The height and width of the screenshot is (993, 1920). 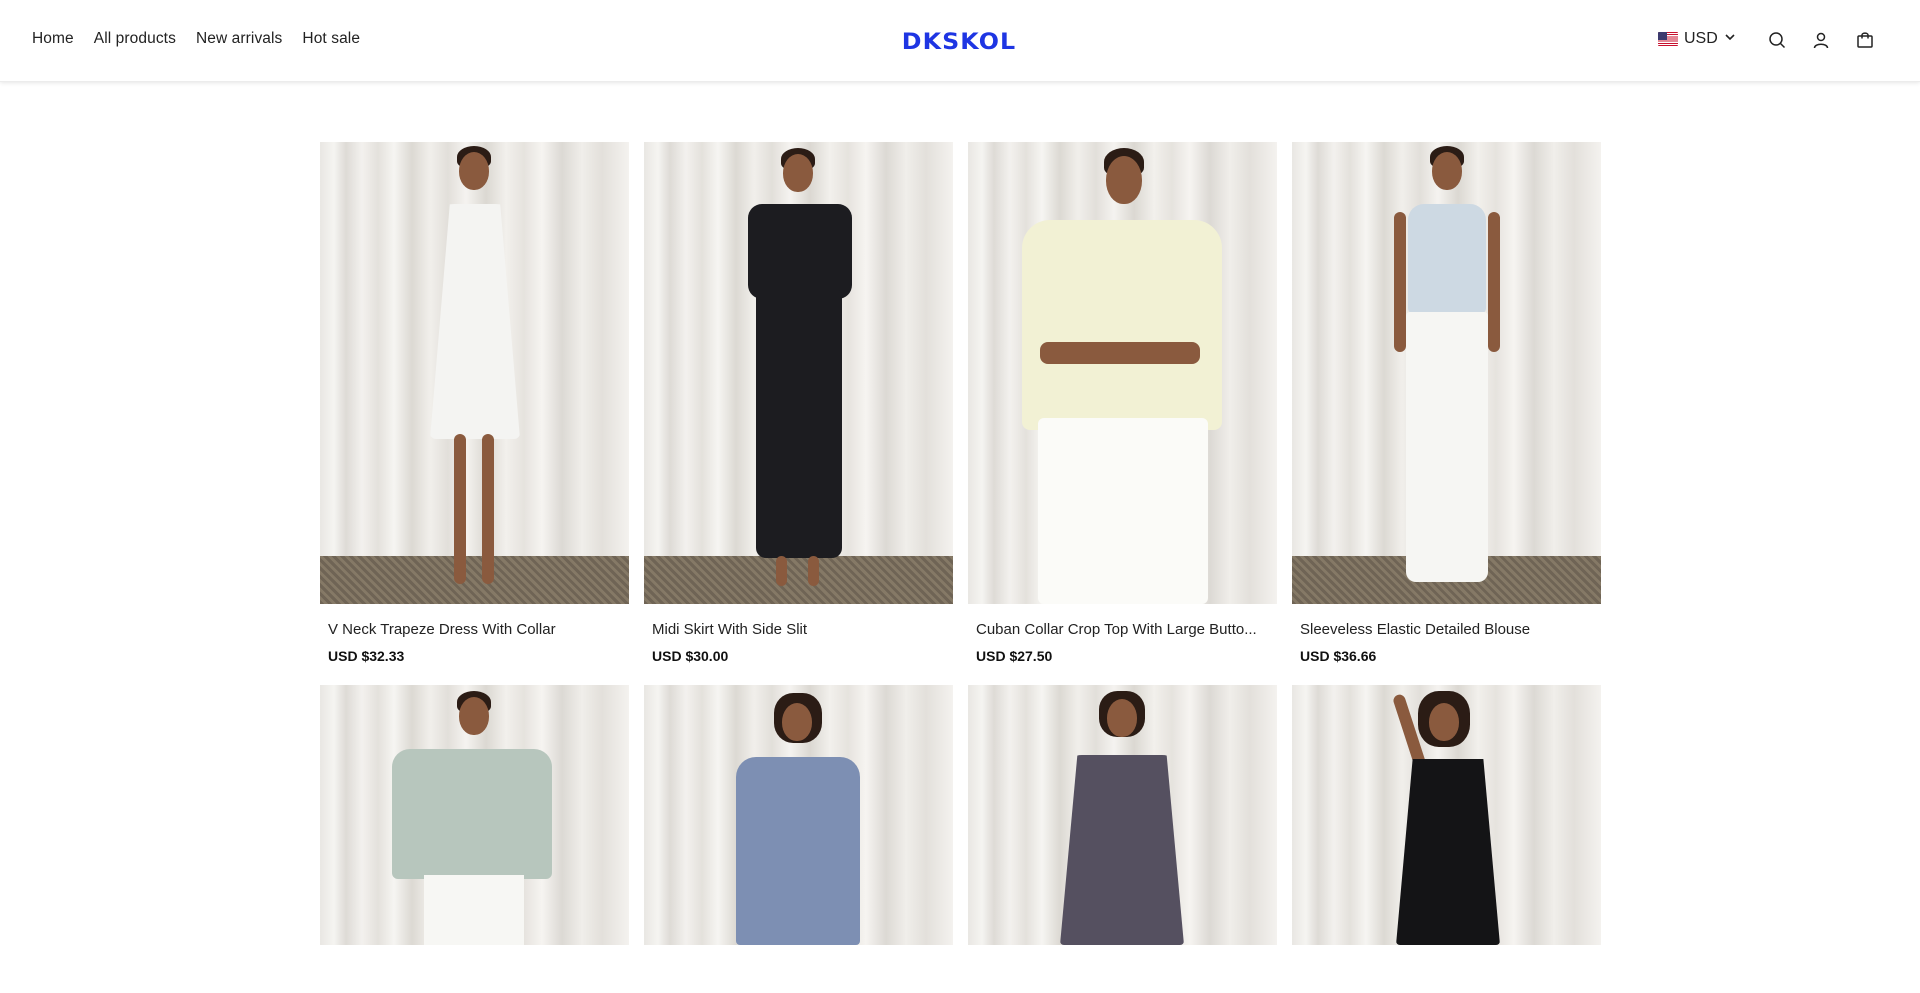 What do you see at coordinates (1014, 656) in the screenshot?
I see `product-price: USD $27.50` at bounding box center [1014, 656].